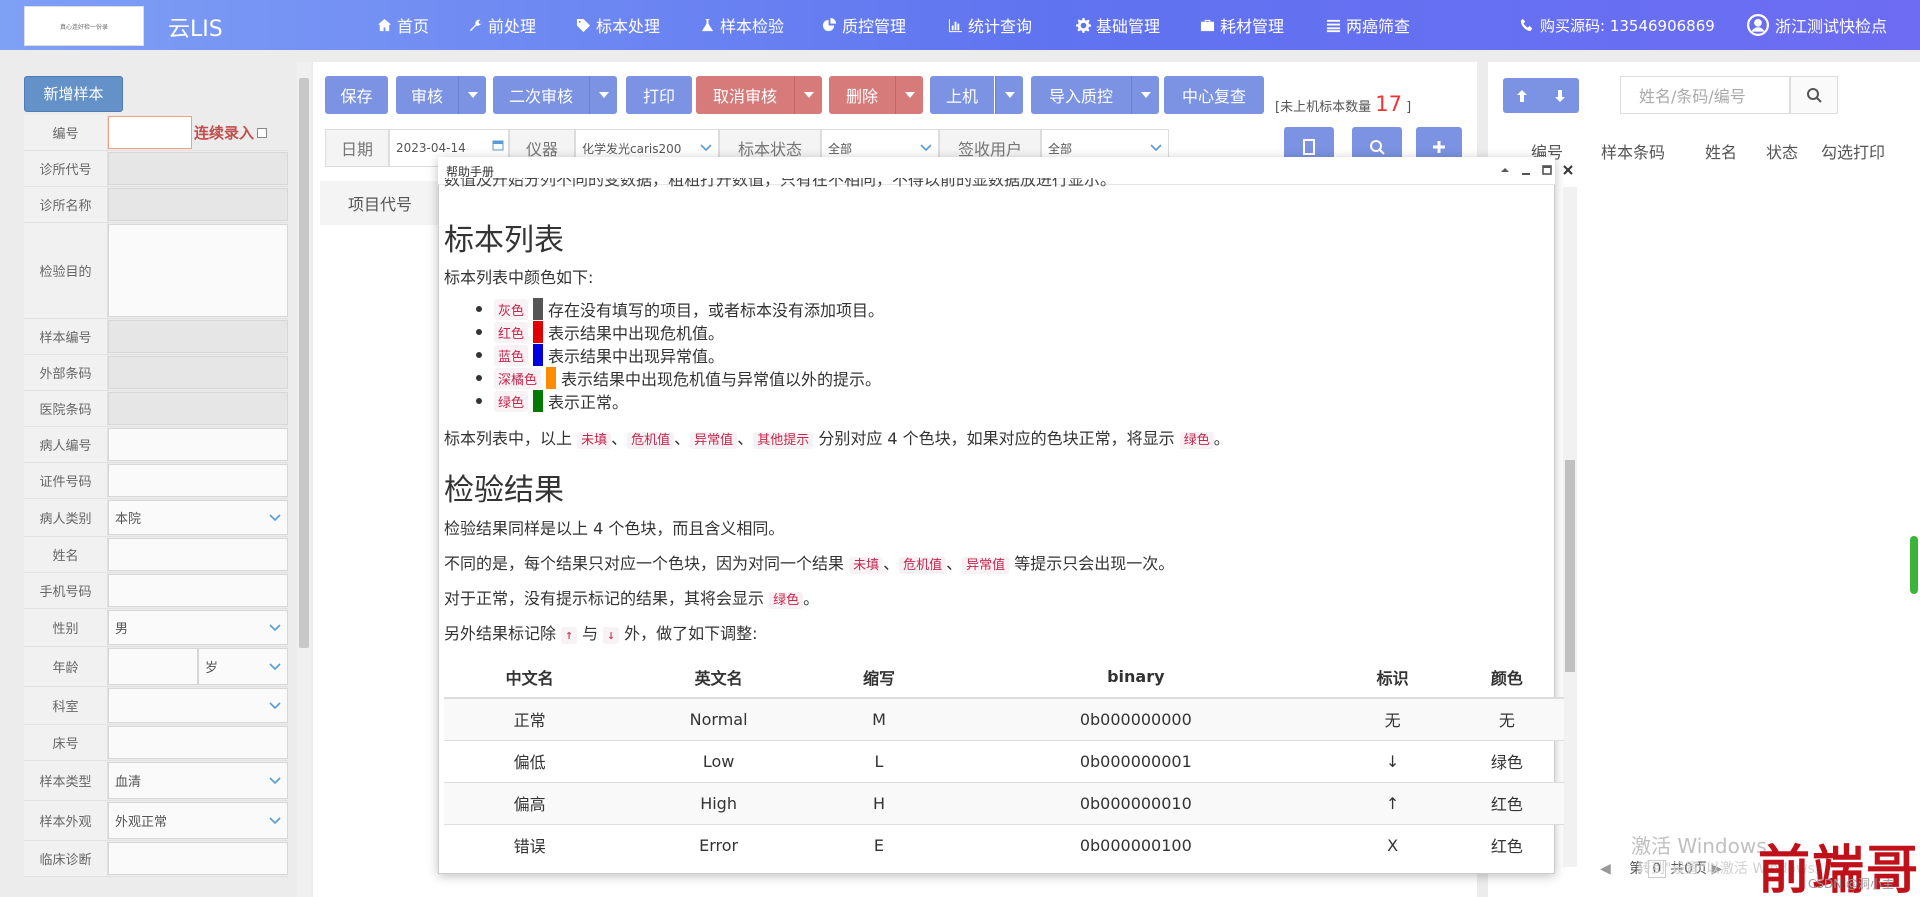  I want to click on result-p4: 另外结果标记除 ↑ 与 ↓ 外，做了如下调整:, so click(601, 634).